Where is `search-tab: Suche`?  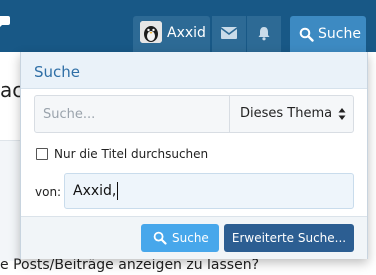
search-tab: Suche is located at coordinates (328, 34).